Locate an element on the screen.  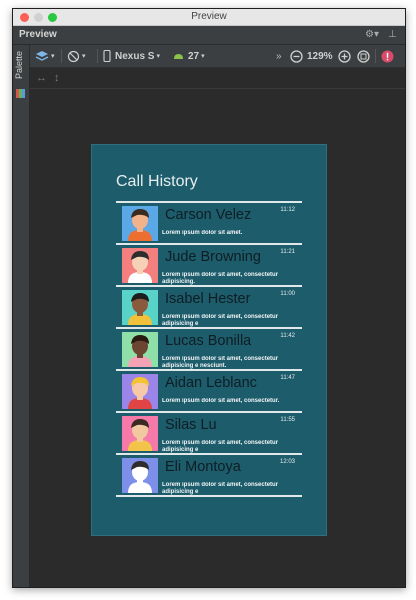
error-button is located at coordinates (387, 56).